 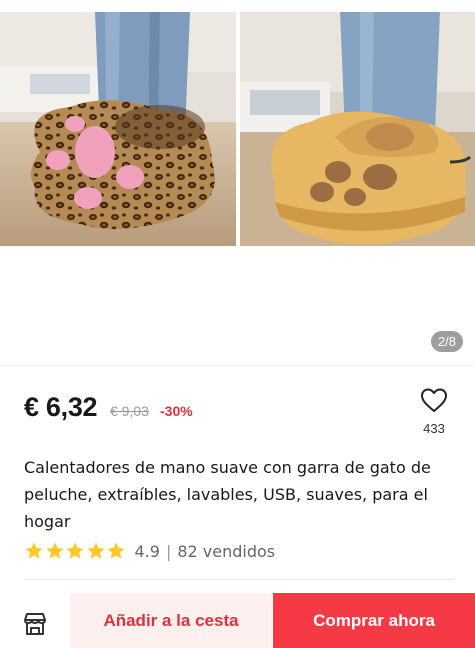 What do you see at coordinates (176, 411) in the screenshot?
I see `discount-badge: -30%` at bounding box center [176, 411].